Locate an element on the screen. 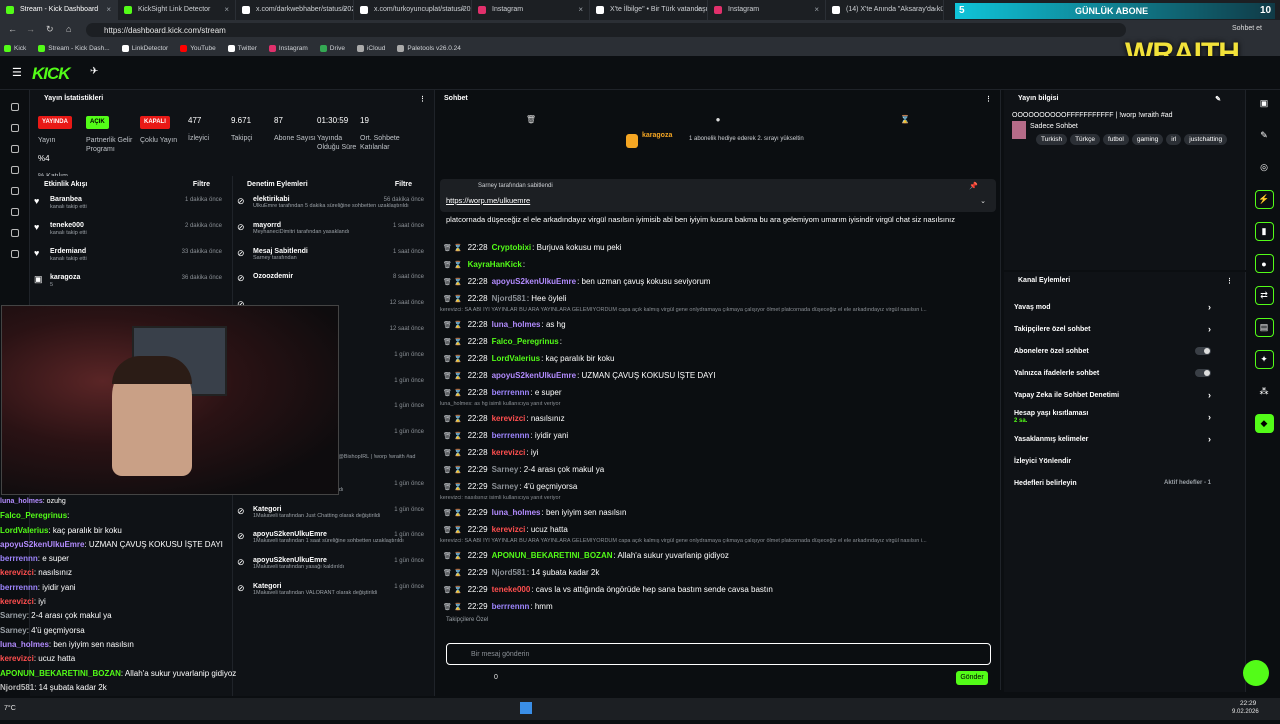  bookmark-item: Twitter is located at coordinates (242, 48).